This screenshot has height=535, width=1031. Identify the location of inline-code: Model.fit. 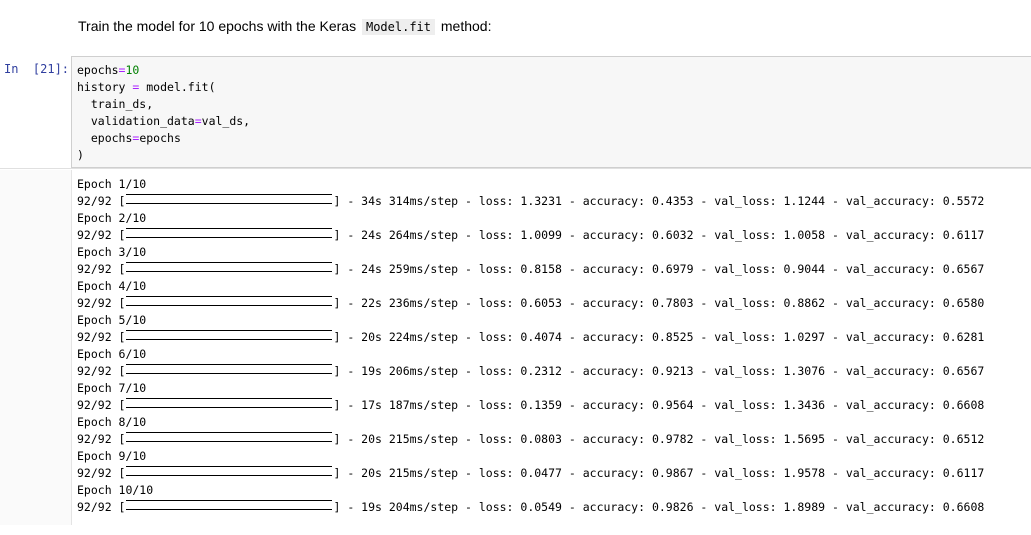
(398, 27).